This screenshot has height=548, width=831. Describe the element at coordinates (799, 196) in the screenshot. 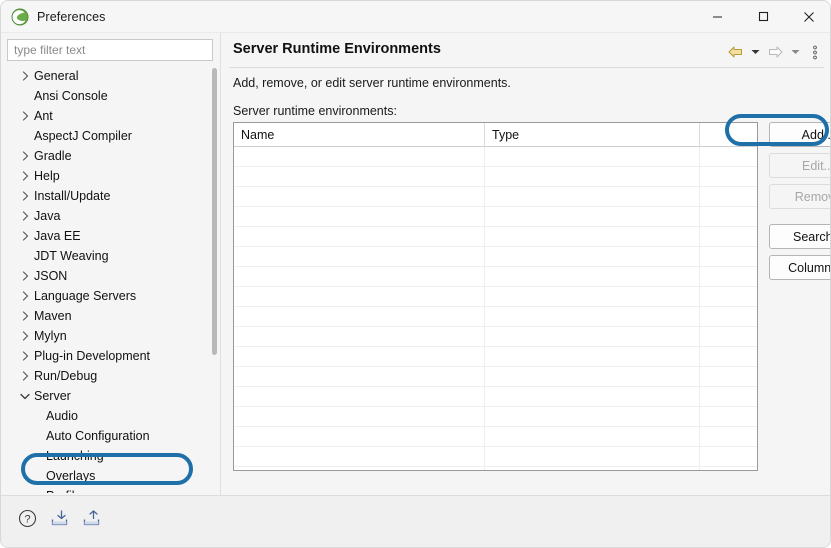

I see `remove-button: Remove` at that location.